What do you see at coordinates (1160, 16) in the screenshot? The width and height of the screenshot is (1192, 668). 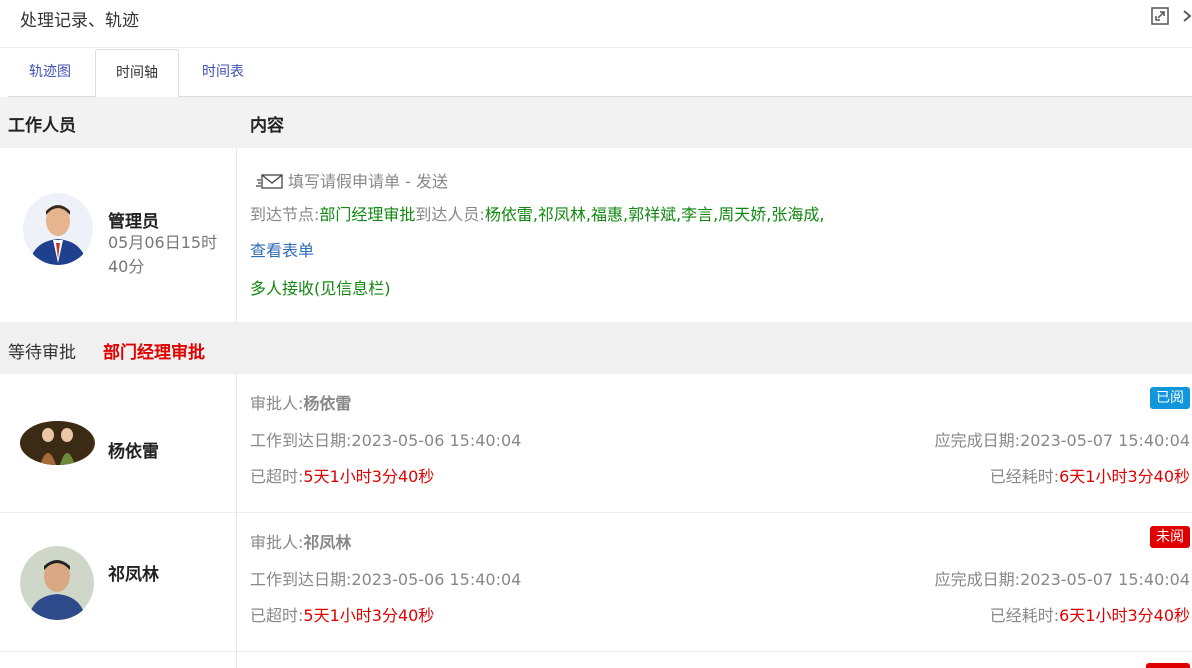 I see `maximize-icon` at bounding box center [1160, 16].